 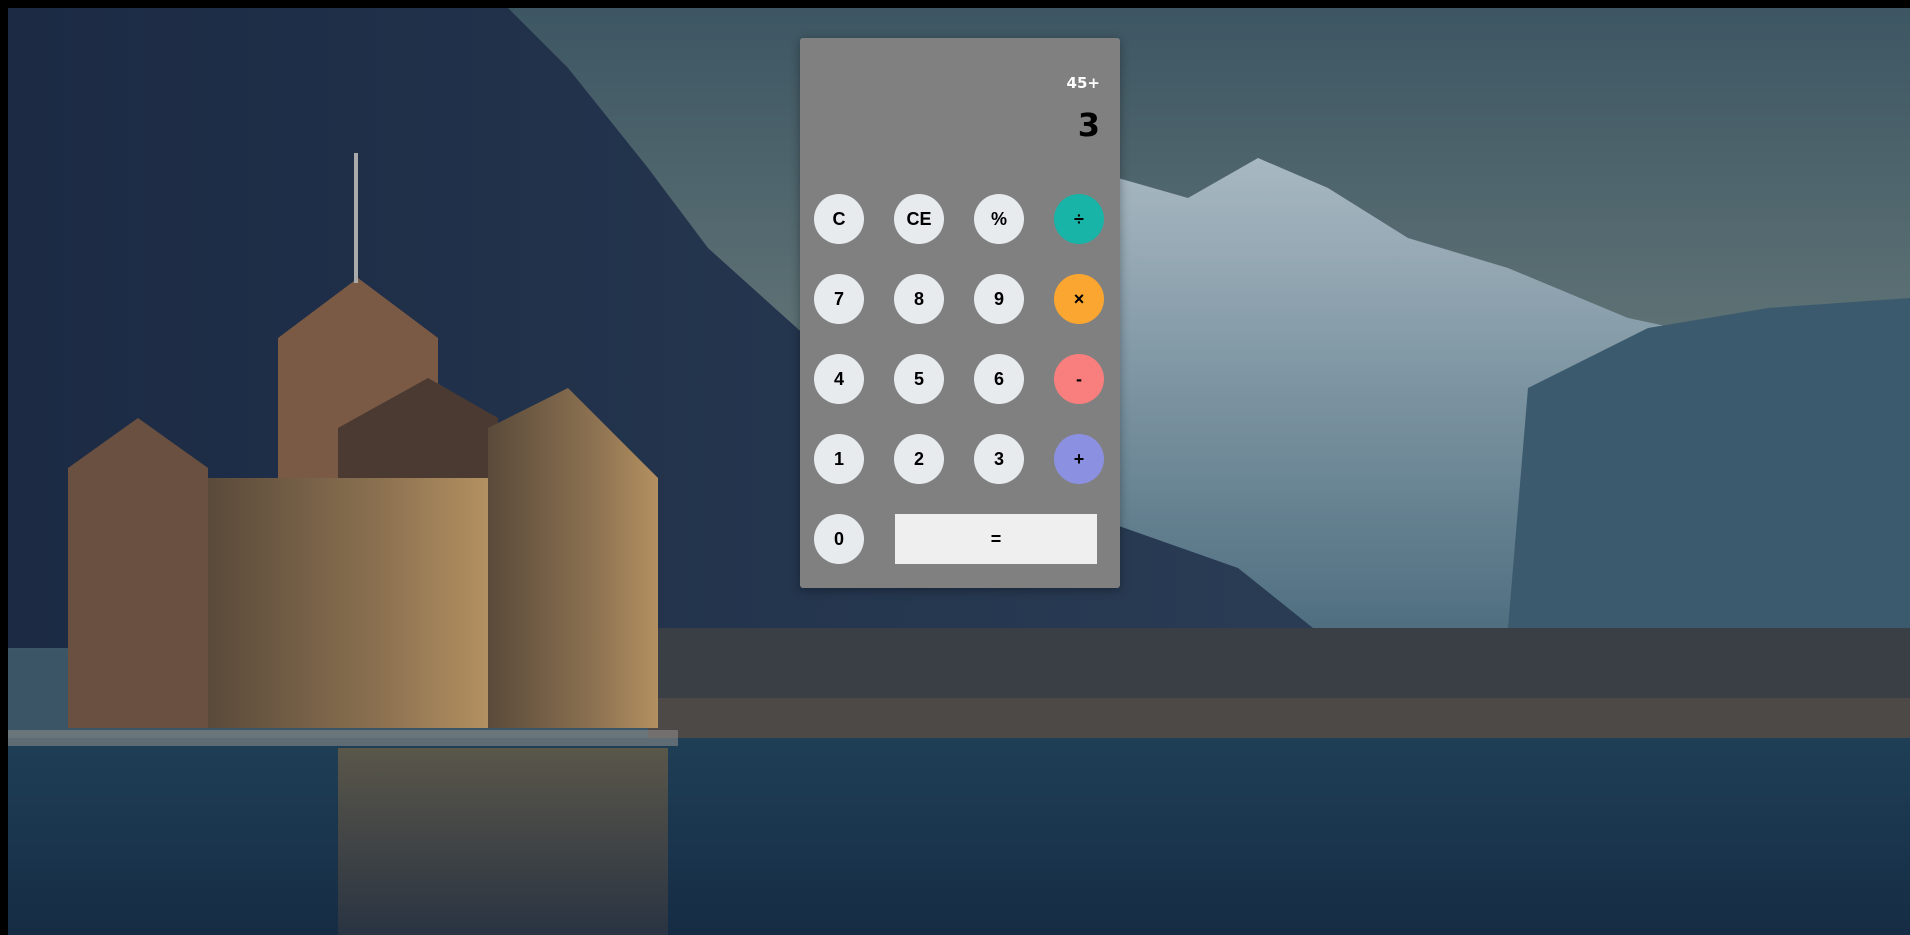 What do you see at coordinates (839, 299) in the screenshot?
I see `digit-7-button: 7` at bounding box center [839, 299].